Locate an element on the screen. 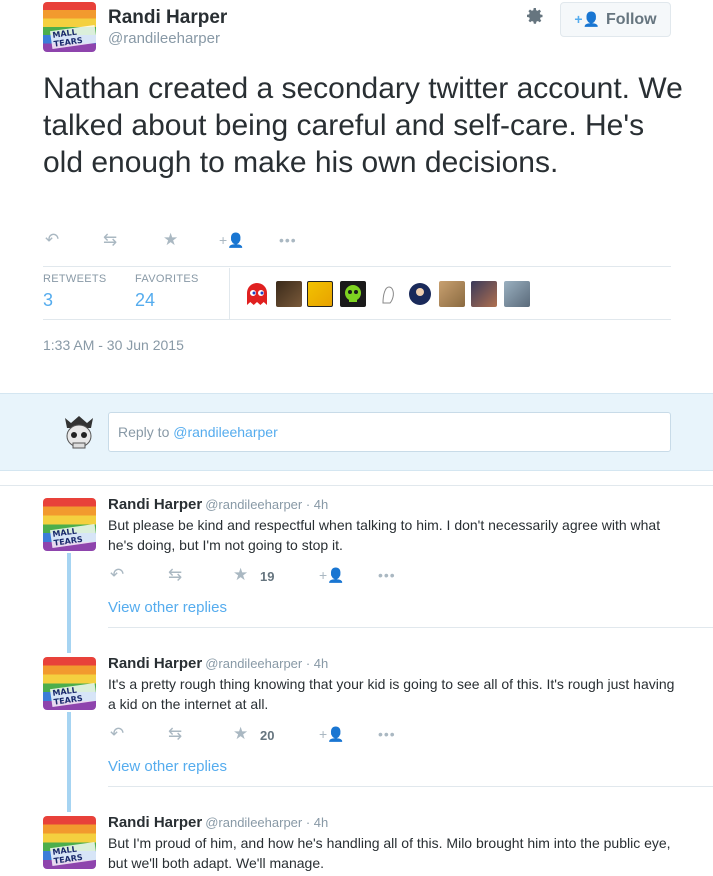 This screenshot has width=713, height=876. reply-box: Reply to @randileeharper is located at coordinates (356, 432).